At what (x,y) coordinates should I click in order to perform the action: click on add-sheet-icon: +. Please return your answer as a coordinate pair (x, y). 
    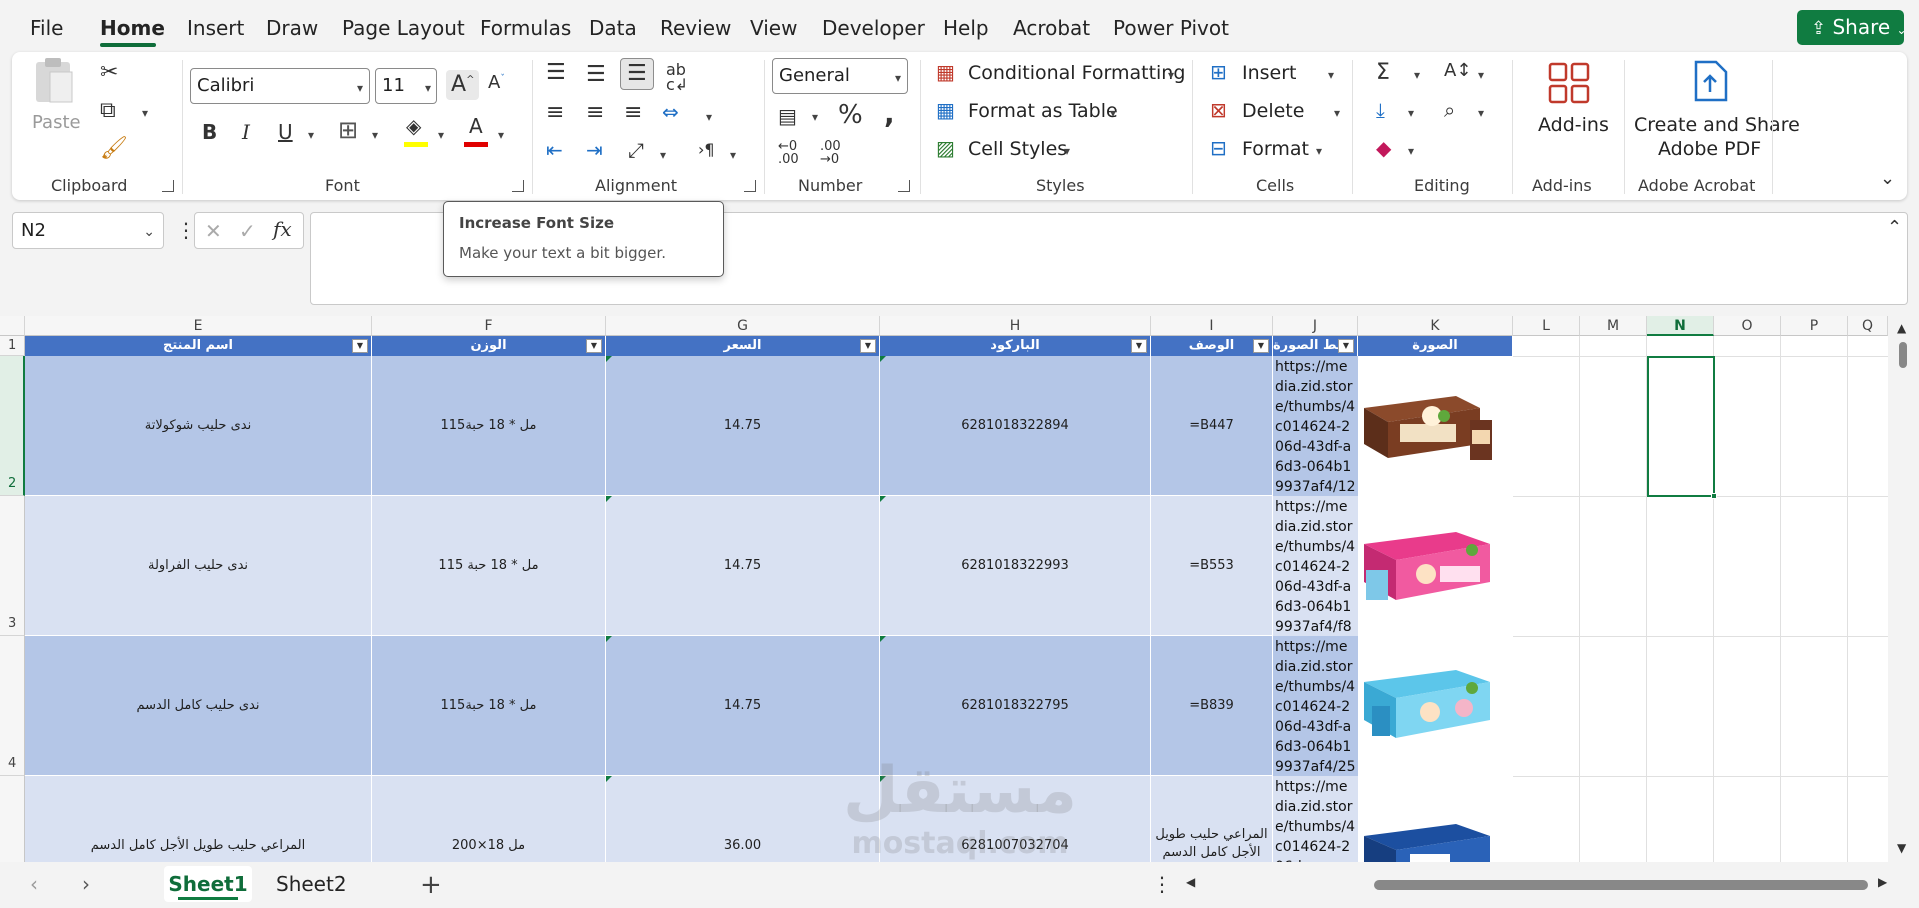
    Looking at the image, I should click on (431, 885).